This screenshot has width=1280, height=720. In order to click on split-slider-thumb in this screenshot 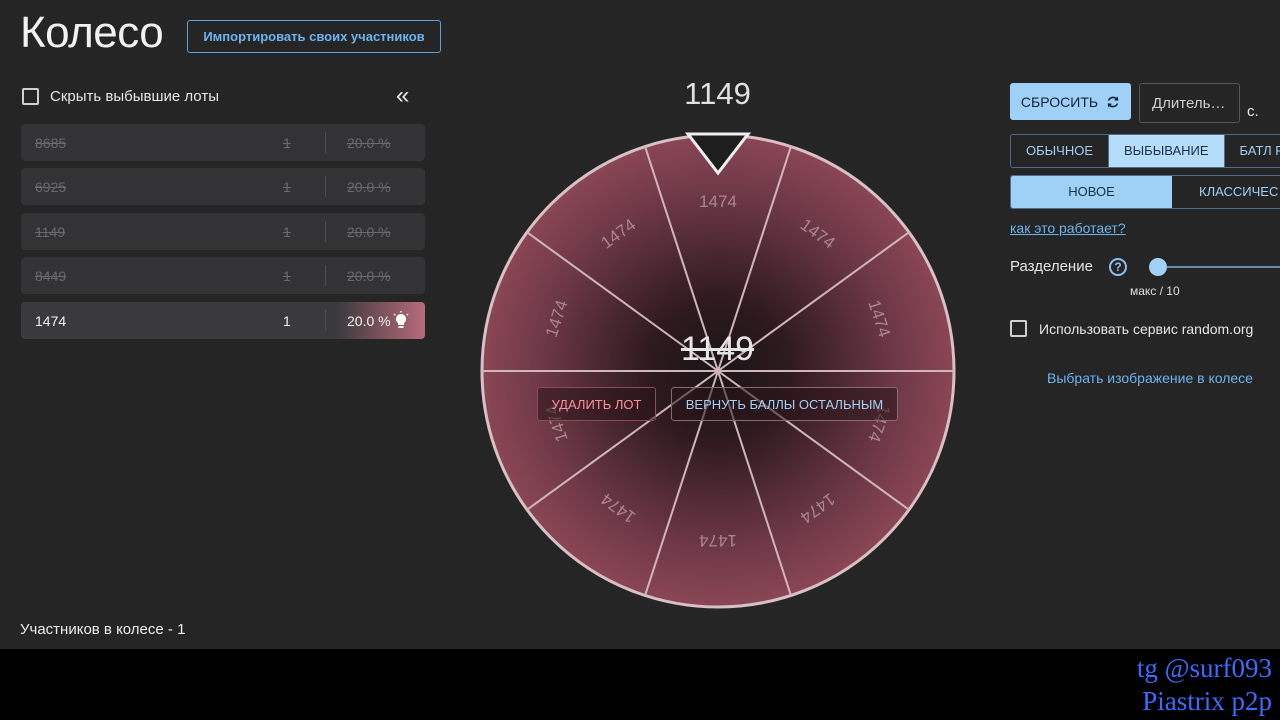, I will do `click(1158, 267)`.